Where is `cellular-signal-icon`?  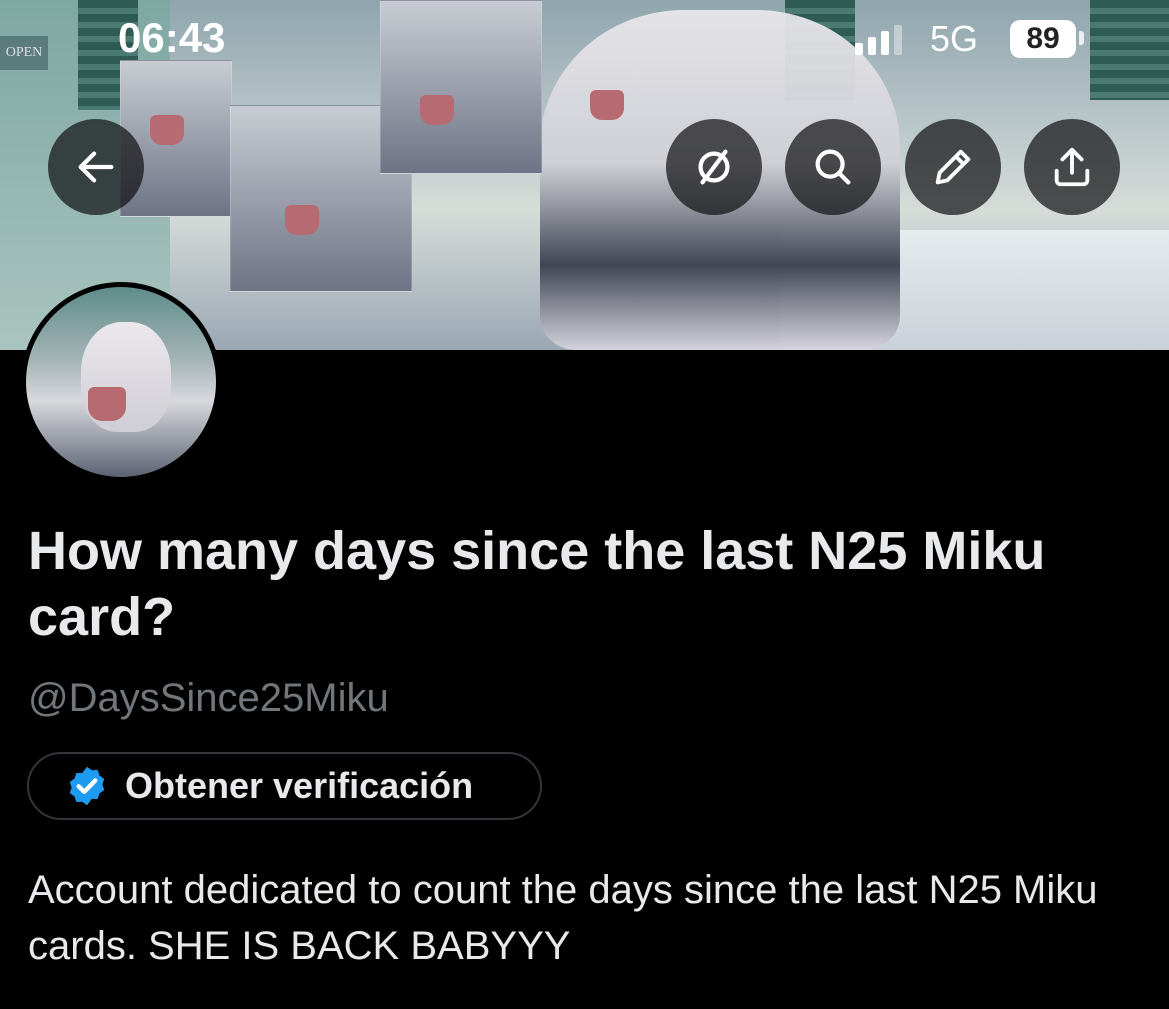 cellular-signal-icon is located at coordinates (878, 40).